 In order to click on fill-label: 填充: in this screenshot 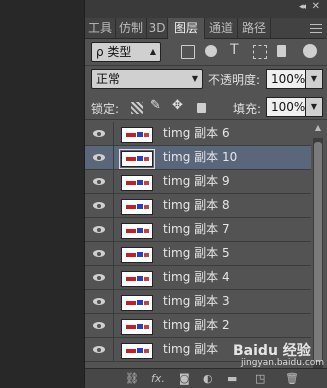, I will do `click(247, 109)`.